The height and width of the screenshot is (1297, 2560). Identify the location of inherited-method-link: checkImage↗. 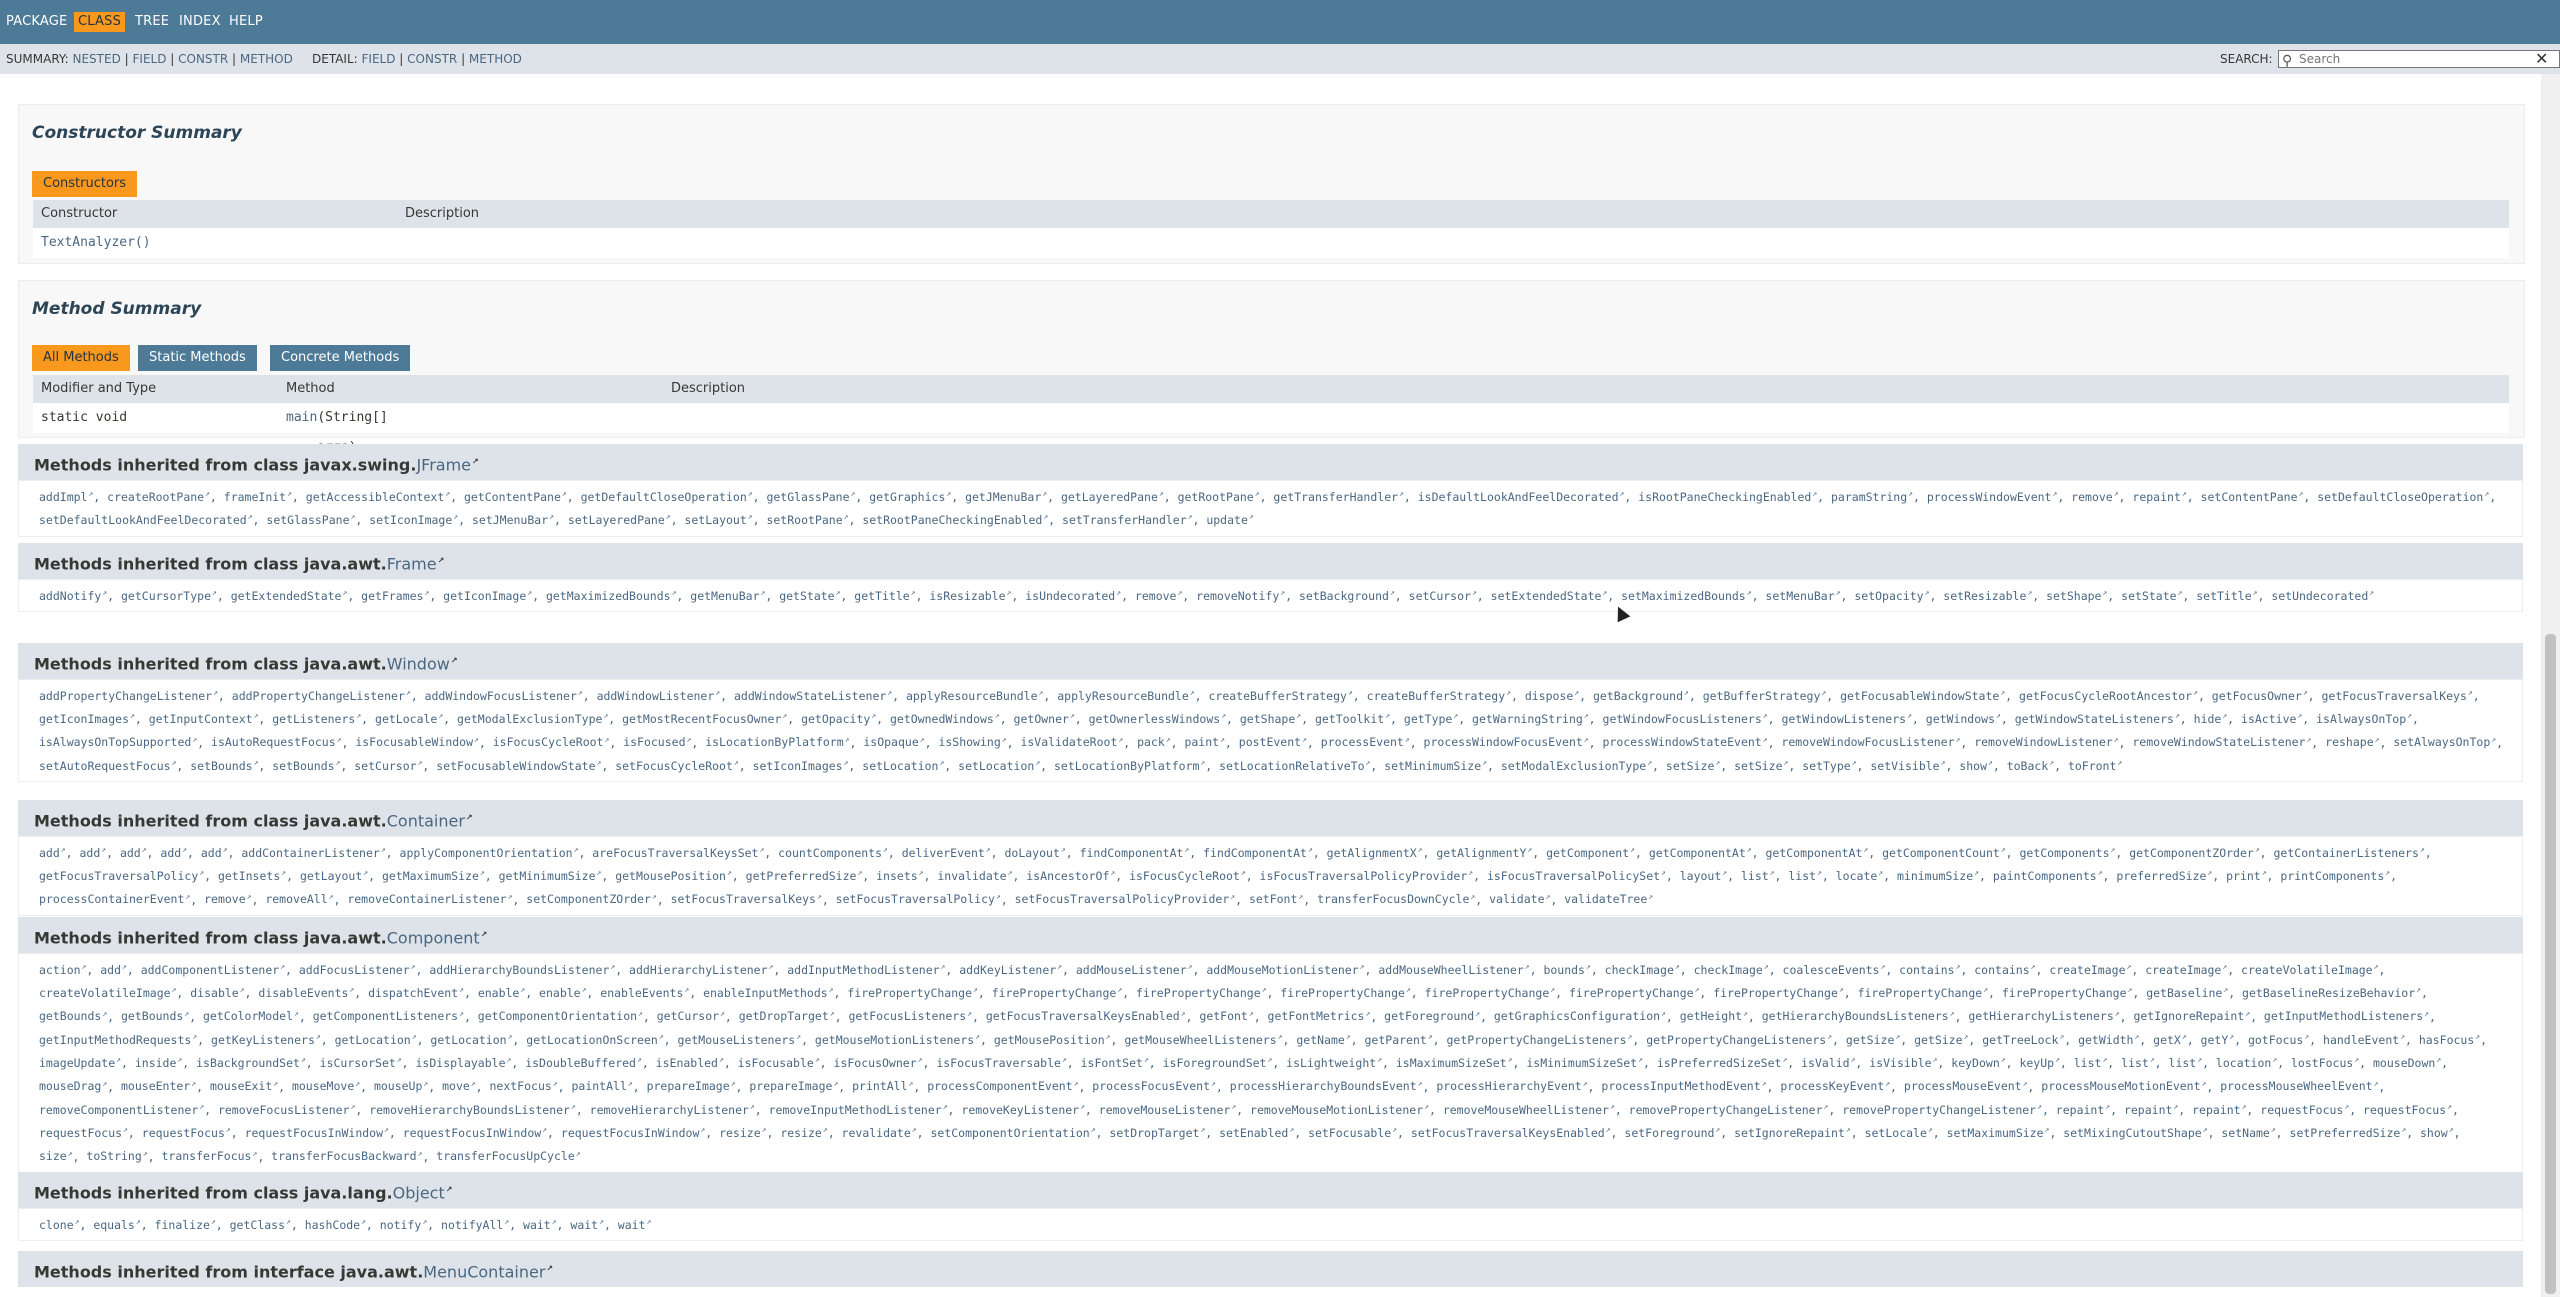
(1731, 969).